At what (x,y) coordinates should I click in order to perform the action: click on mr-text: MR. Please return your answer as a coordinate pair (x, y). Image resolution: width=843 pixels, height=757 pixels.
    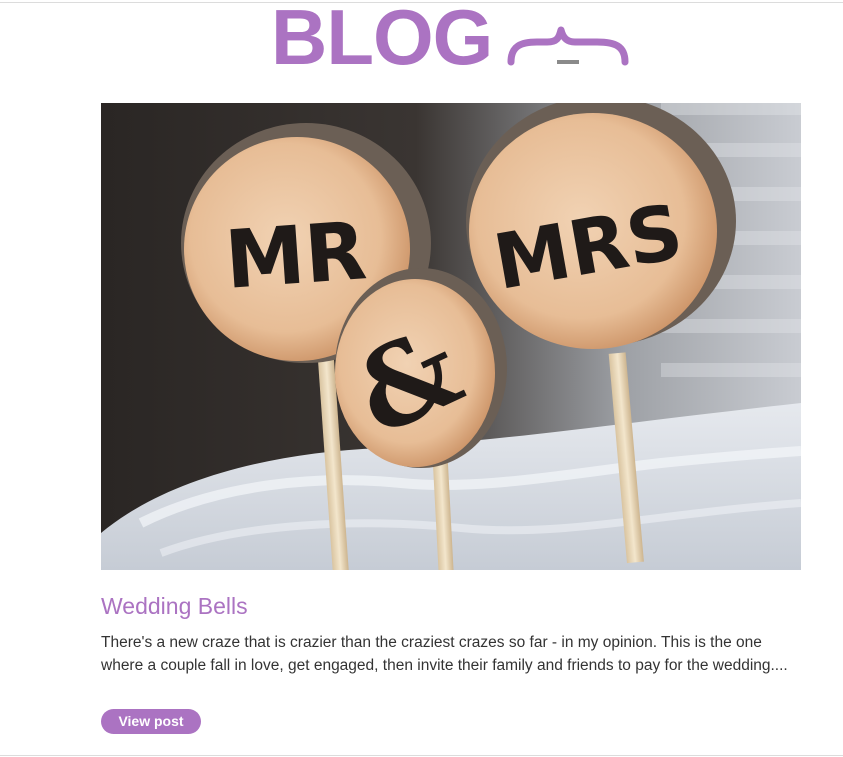
    Looking at the image, I should click on (295, 255).